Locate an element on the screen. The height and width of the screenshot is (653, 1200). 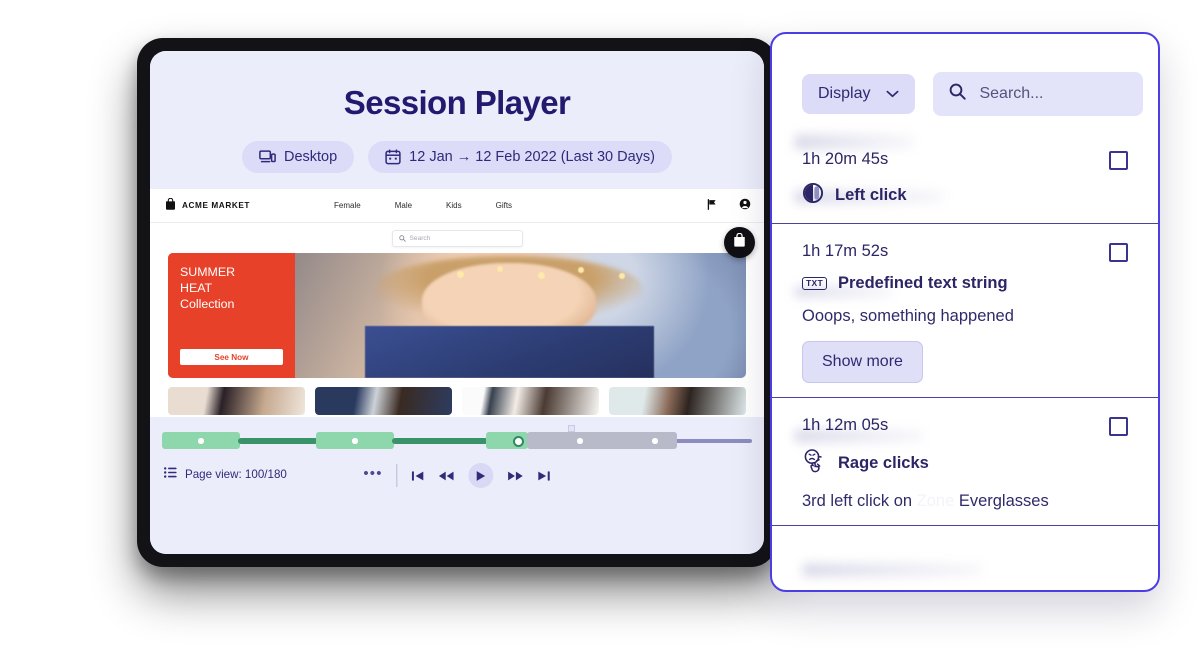
skip-start-button is located at coordinates (418, 476).